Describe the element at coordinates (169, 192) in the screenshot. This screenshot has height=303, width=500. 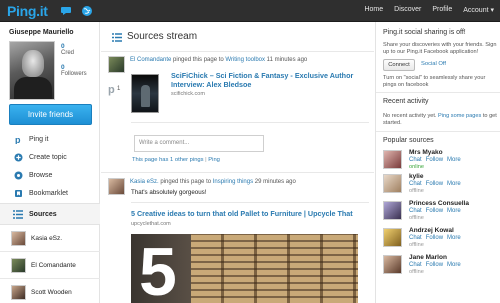
I see `post-comment-text: That's absolutely gorgeous!` at that location.